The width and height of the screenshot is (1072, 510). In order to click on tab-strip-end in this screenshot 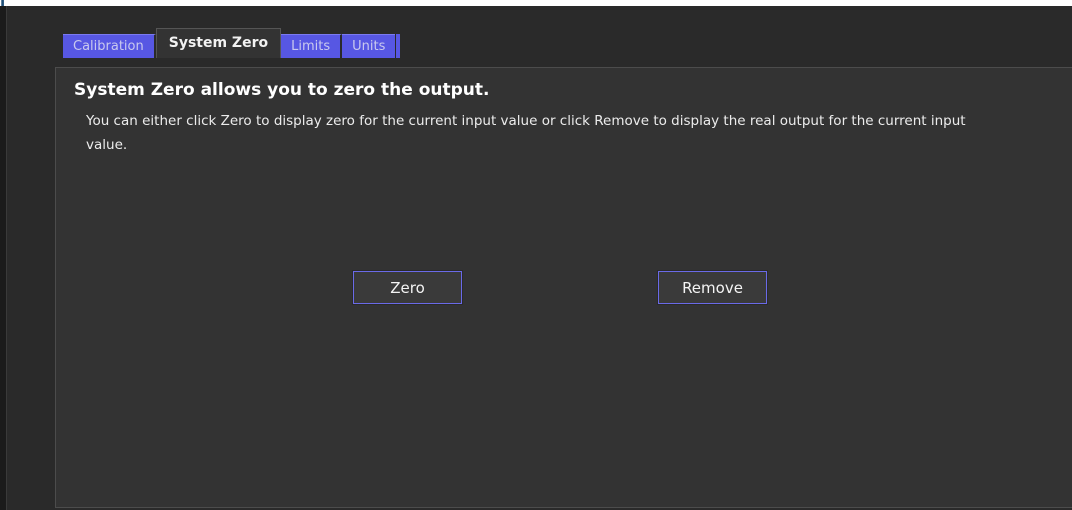, I will do `click(398, 46)`.